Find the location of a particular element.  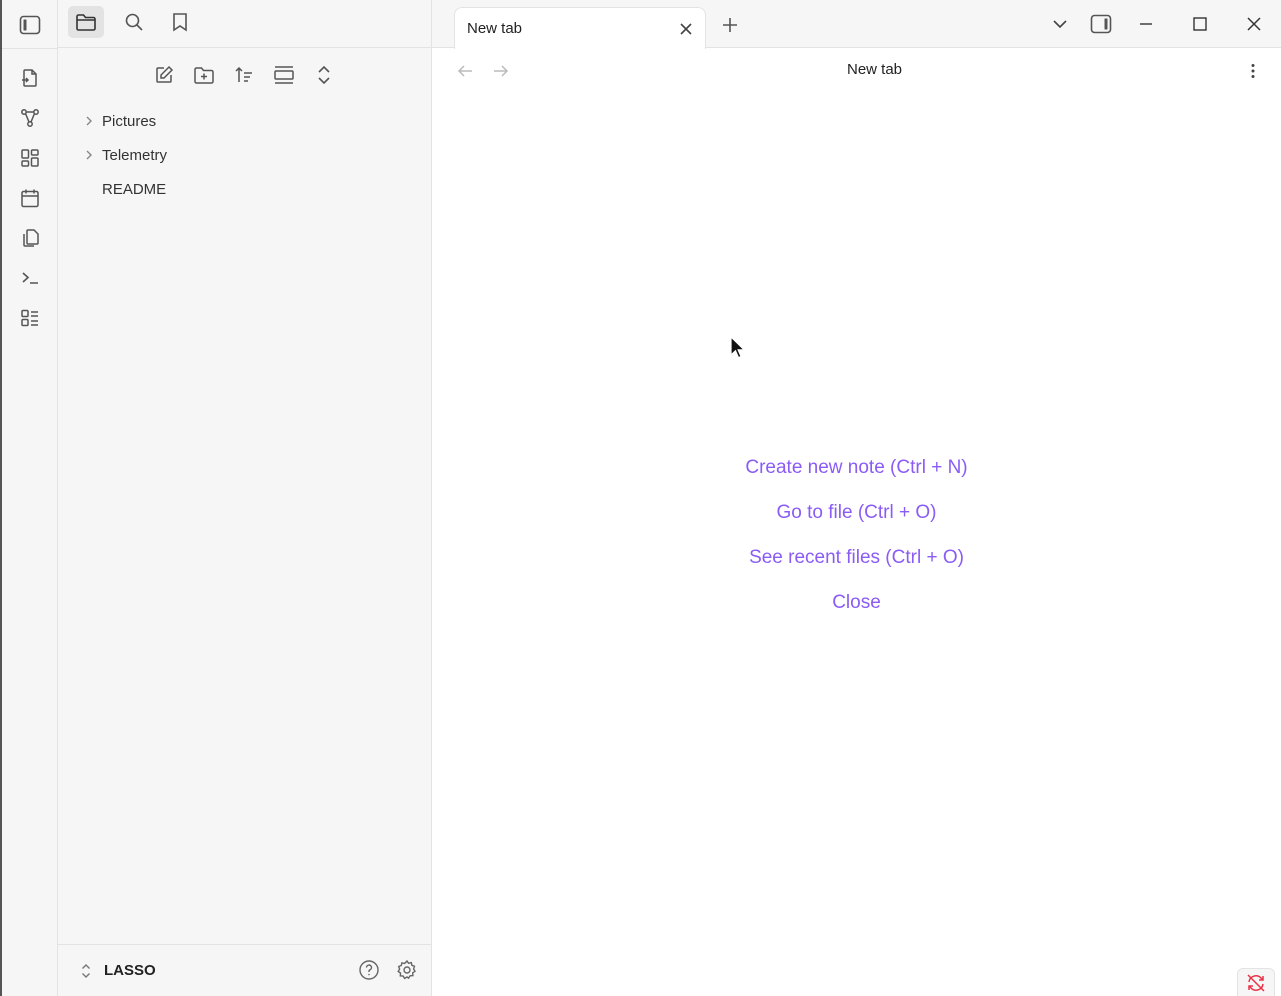

ribbon is located at coordinates (30, 498).